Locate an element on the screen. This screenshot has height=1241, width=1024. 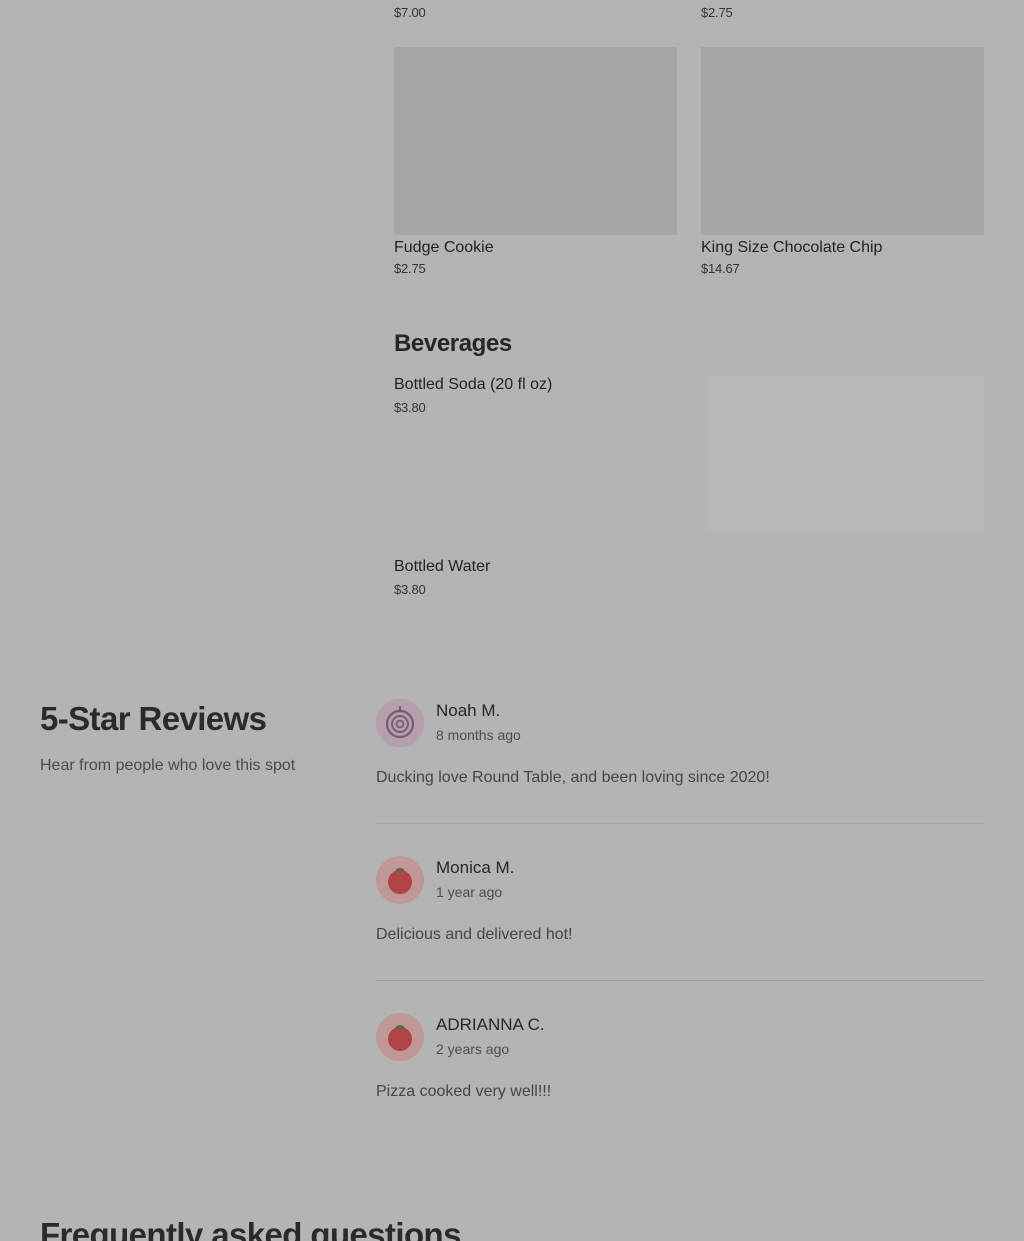
reviewer-name: Monica M. is located at coordinates (475, 867).